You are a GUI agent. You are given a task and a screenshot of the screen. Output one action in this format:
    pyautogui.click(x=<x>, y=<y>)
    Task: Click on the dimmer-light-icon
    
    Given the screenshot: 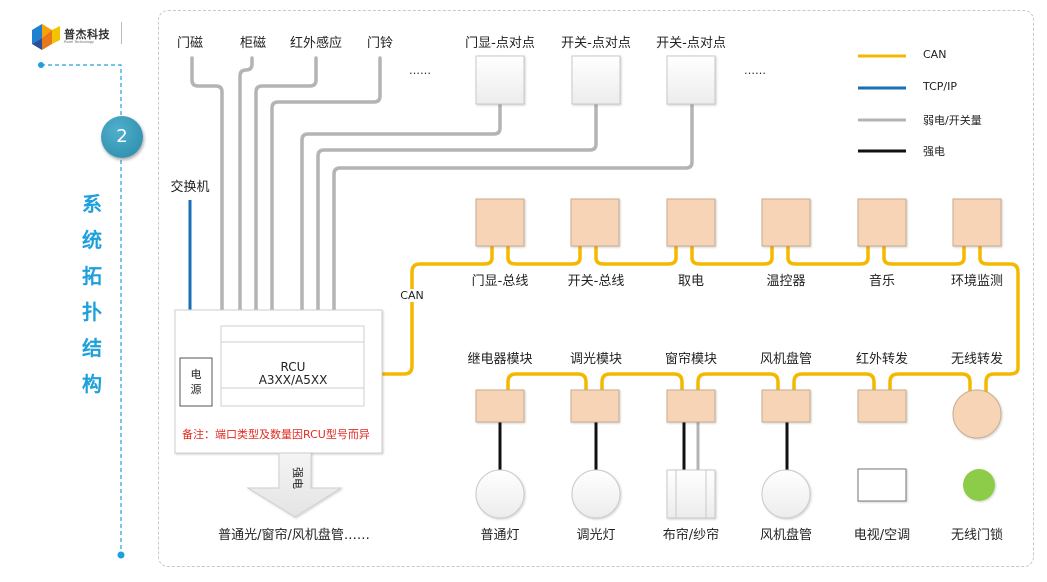 What is the action you would take?
    pyautogui.click(x=596, y=494)
    